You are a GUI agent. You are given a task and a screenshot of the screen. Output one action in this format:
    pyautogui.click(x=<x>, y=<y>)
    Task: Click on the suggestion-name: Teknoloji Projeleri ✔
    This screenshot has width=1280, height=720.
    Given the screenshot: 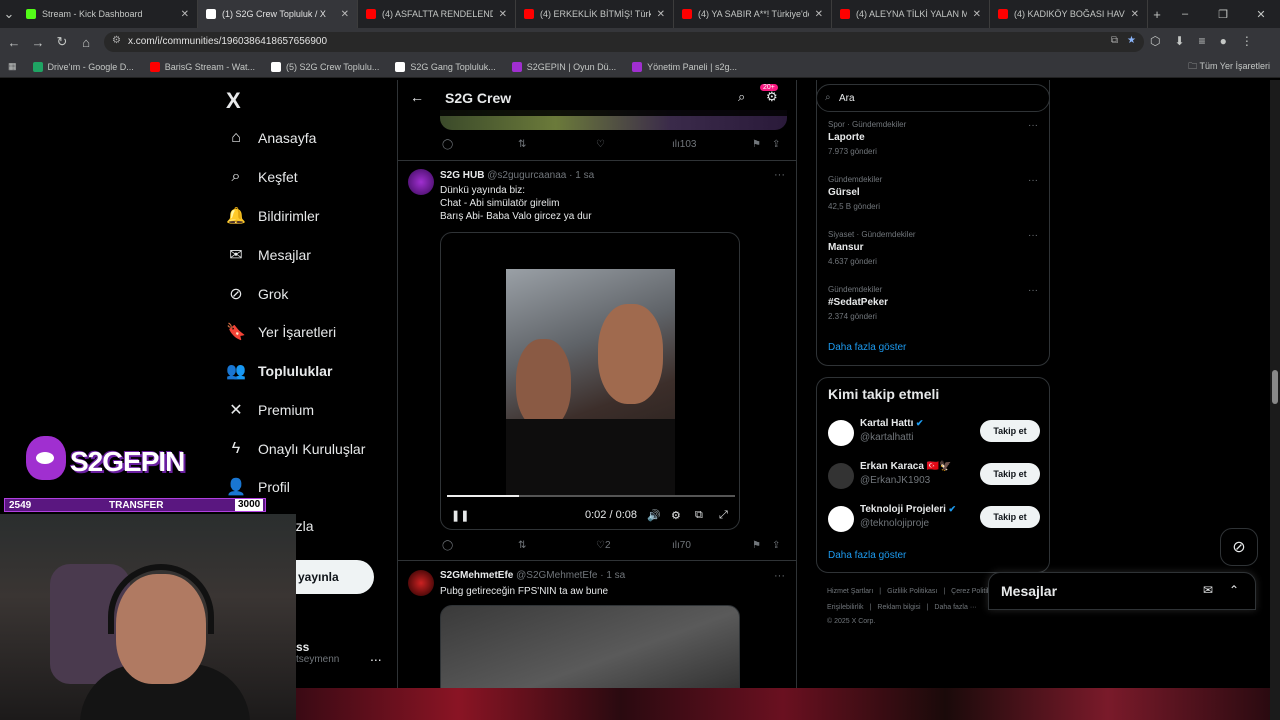 What is the action you would take?
    pyautogui.click(x=908, y=509)
    